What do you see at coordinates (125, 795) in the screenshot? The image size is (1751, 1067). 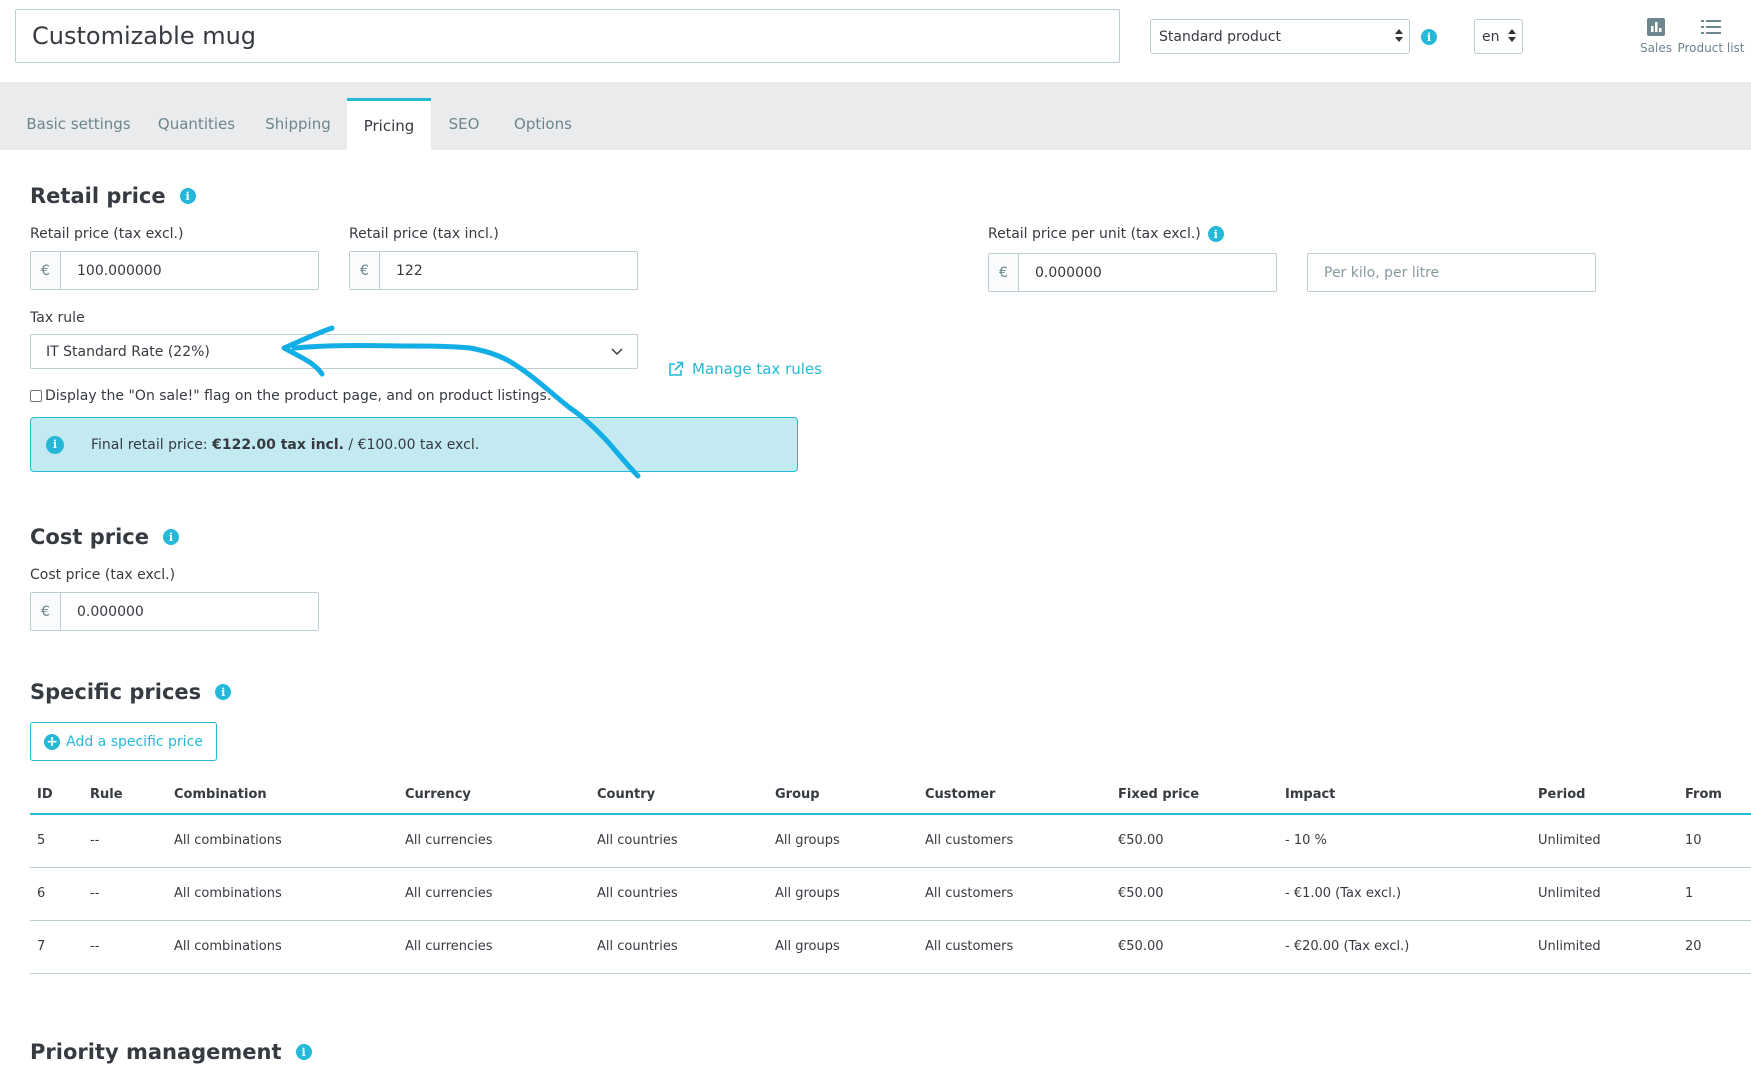 I see `column-header: Rule` at bounding box center [125, 795].